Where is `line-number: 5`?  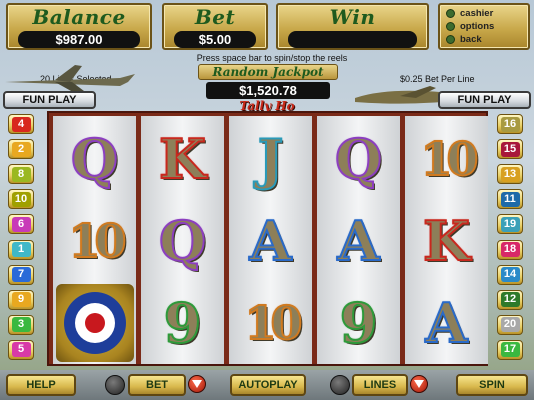 line-number: 5 is located at coordinates (21, 350).